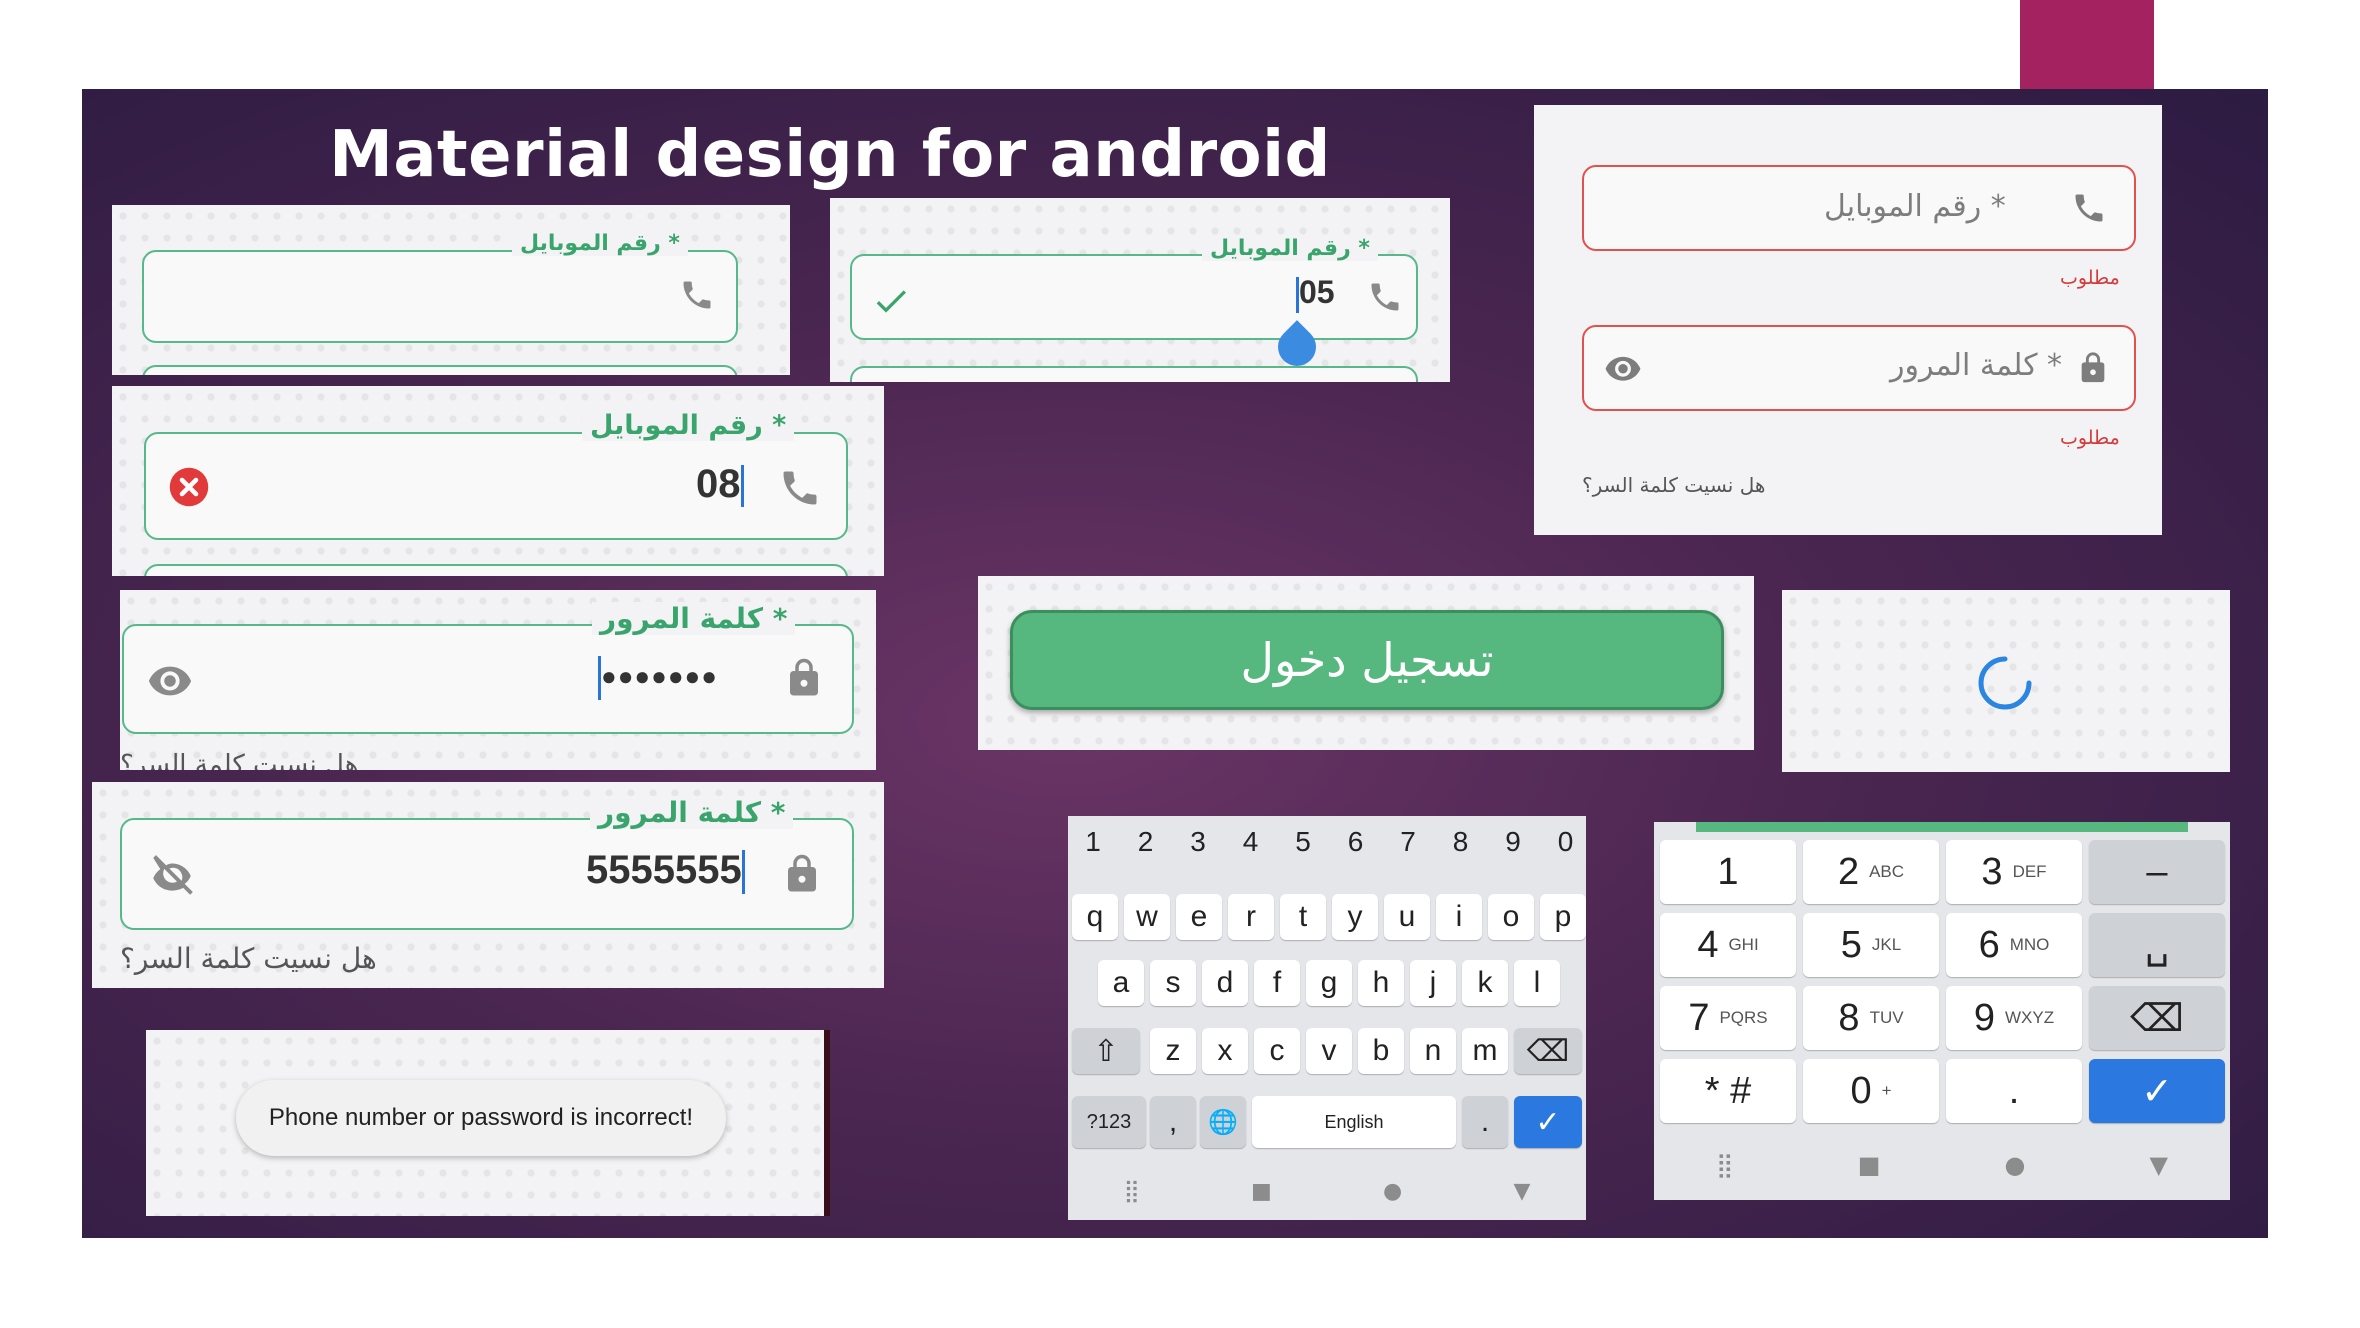 The width and height of the screenshot is (2360, 1328). I want to click on letter-key: s, so click(1173, 983).